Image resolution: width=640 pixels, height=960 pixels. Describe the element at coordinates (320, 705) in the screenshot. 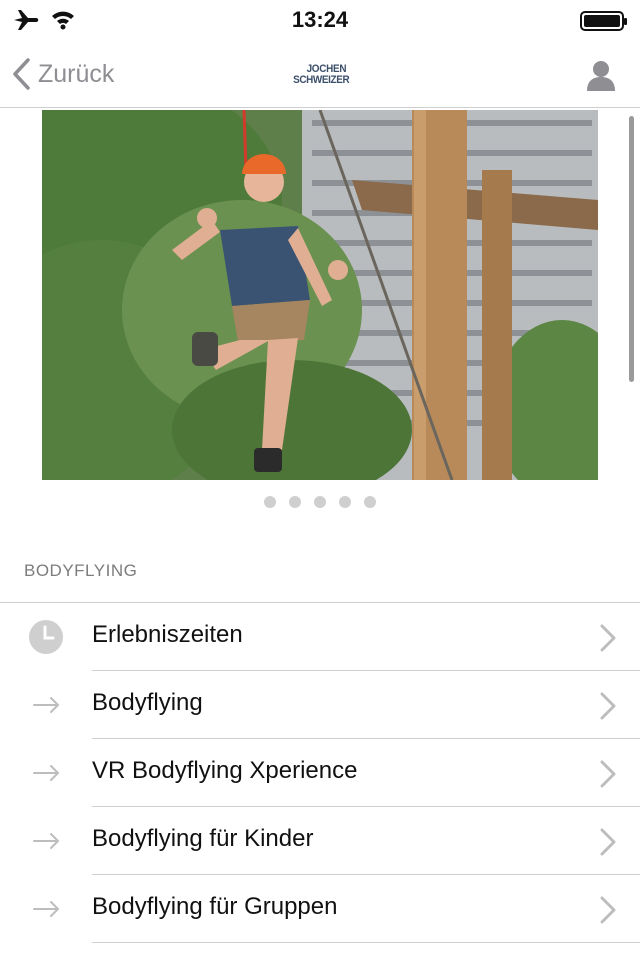

I see `list-item-bodyflying: Bodyflying` at that location.